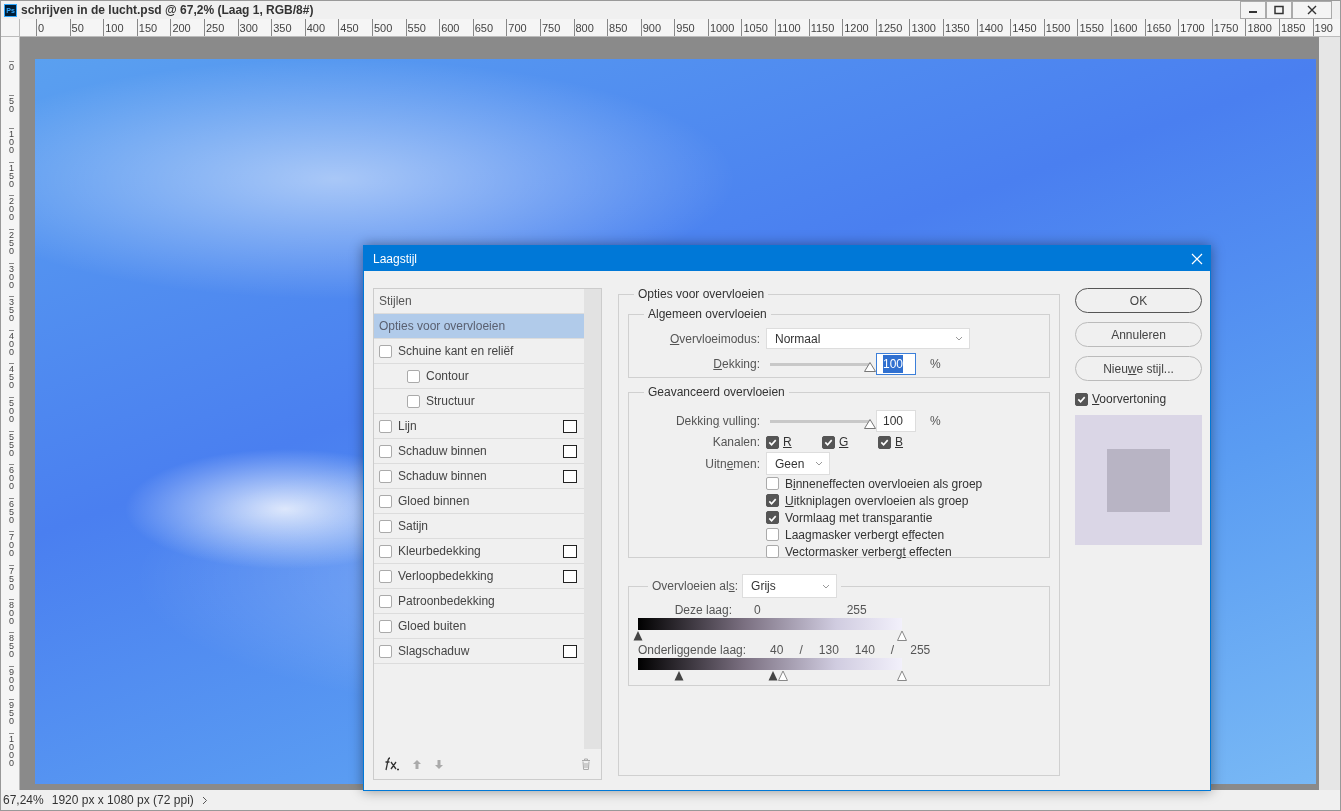 The height and width of the screenshot is (811, 1341). Describe the element at coordinates (11, 749) in the screenshot. I see `ruler-label: 1000` at that location.